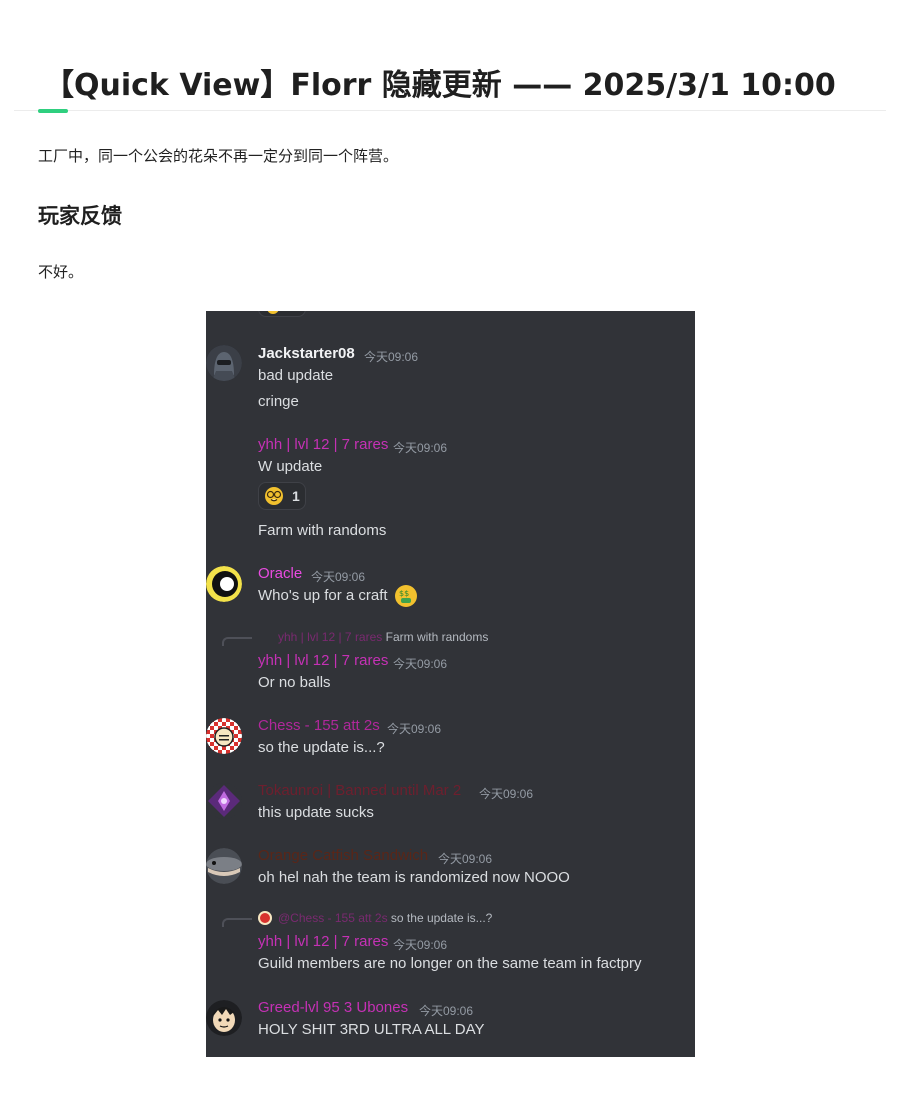 This screenshot has width=900, height=1107. I want to click on username: Greed-lvl 95 3 Ubones, so click(333, 1007).